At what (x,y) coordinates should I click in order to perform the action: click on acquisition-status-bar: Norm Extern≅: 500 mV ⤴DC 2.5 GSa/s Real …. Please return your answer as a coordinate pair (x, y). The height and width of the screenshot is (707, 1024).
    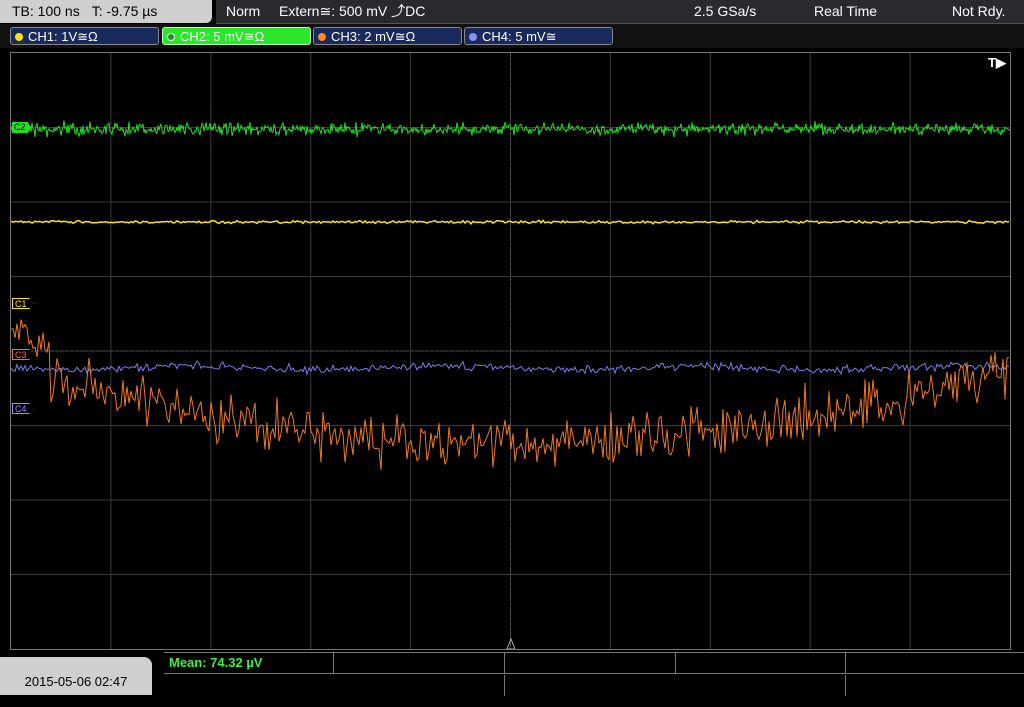
    Looking at the image, I should click on (620, 12).